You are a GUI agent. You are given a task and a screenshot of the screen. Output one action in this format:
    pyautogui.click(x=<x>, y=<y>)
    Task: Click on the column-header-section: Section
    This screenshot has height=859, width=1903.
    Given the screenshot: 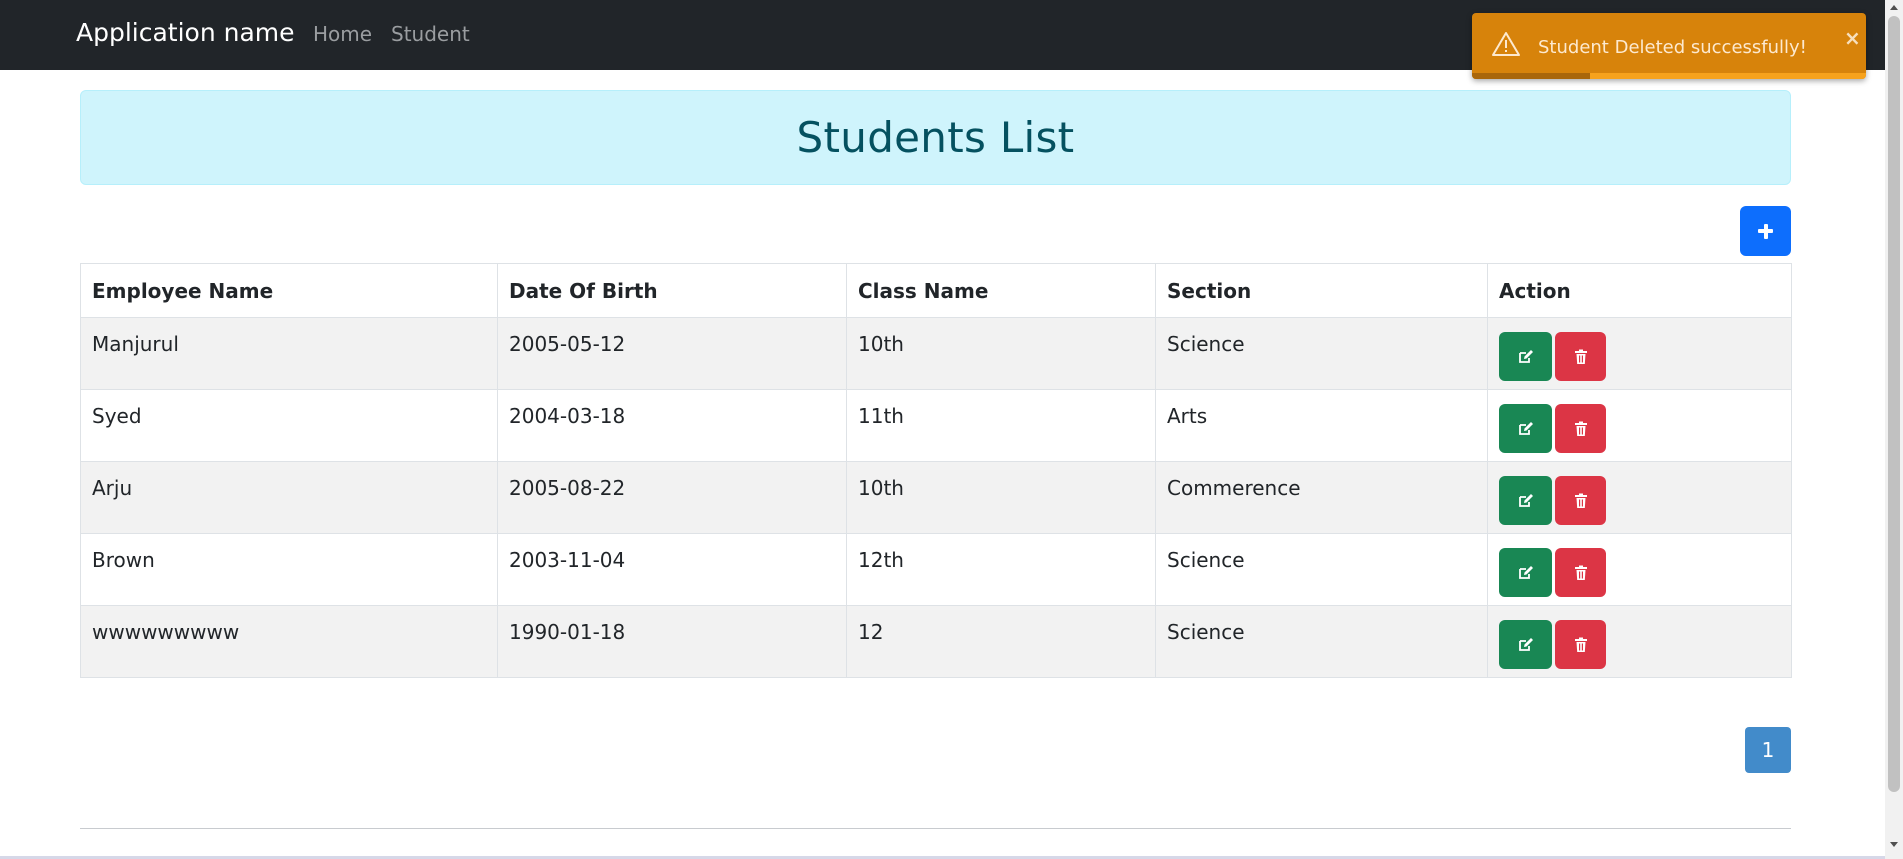 What is the action you would take?
    pyautogui.click(x=1321, y=290)
    